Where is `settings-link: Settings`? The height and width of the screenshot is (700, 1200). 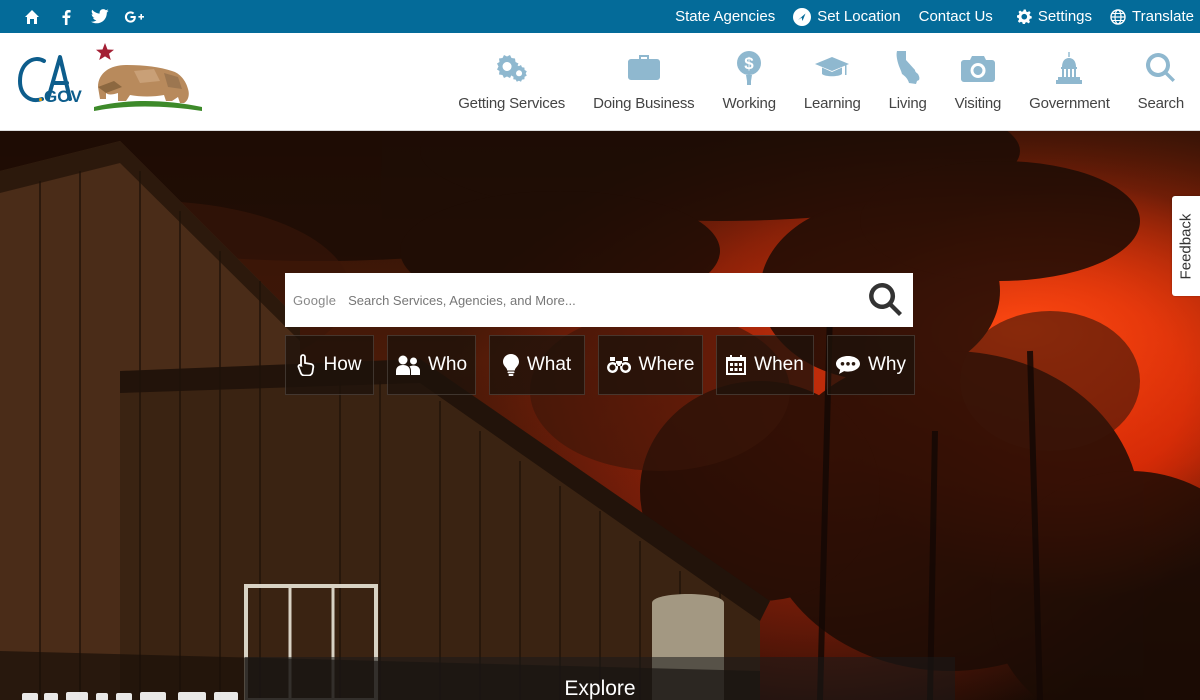 settings-link: Settings is located at coordinates (1054, 16).